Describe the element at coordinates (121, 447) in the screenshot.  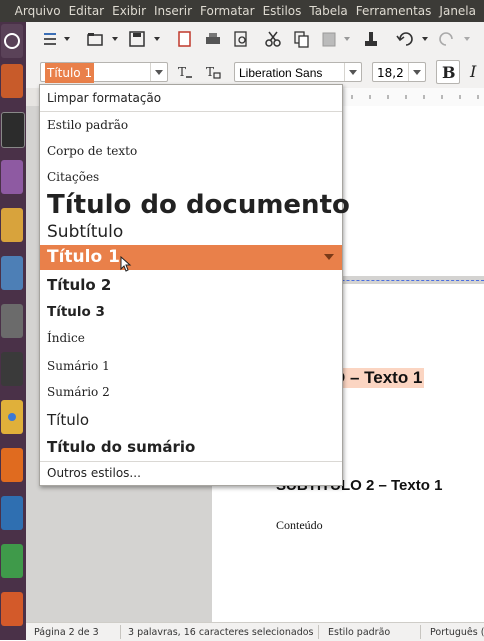
I see `style-item-label: Título do sumário` at that location.